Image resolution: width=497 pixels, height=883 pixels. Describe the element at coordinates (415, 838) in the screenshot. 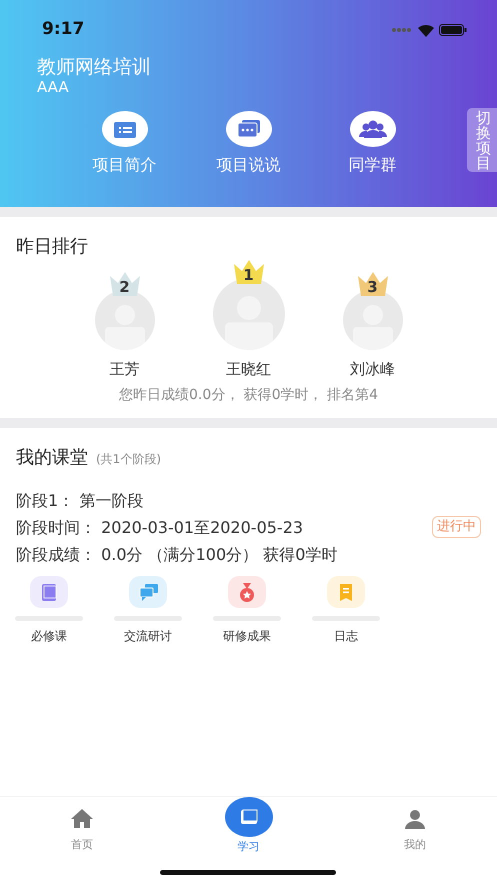

I see `tab-item: 我的` at that location.